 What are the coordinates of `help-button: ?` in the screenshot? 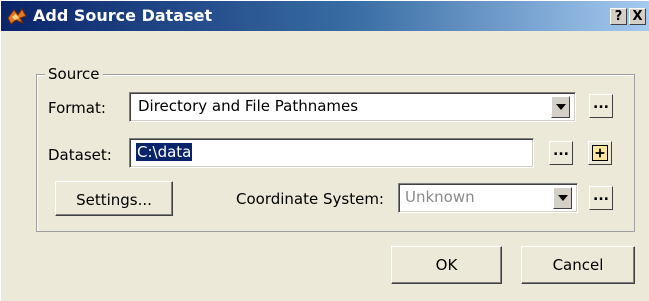 It's located at (618, 16).